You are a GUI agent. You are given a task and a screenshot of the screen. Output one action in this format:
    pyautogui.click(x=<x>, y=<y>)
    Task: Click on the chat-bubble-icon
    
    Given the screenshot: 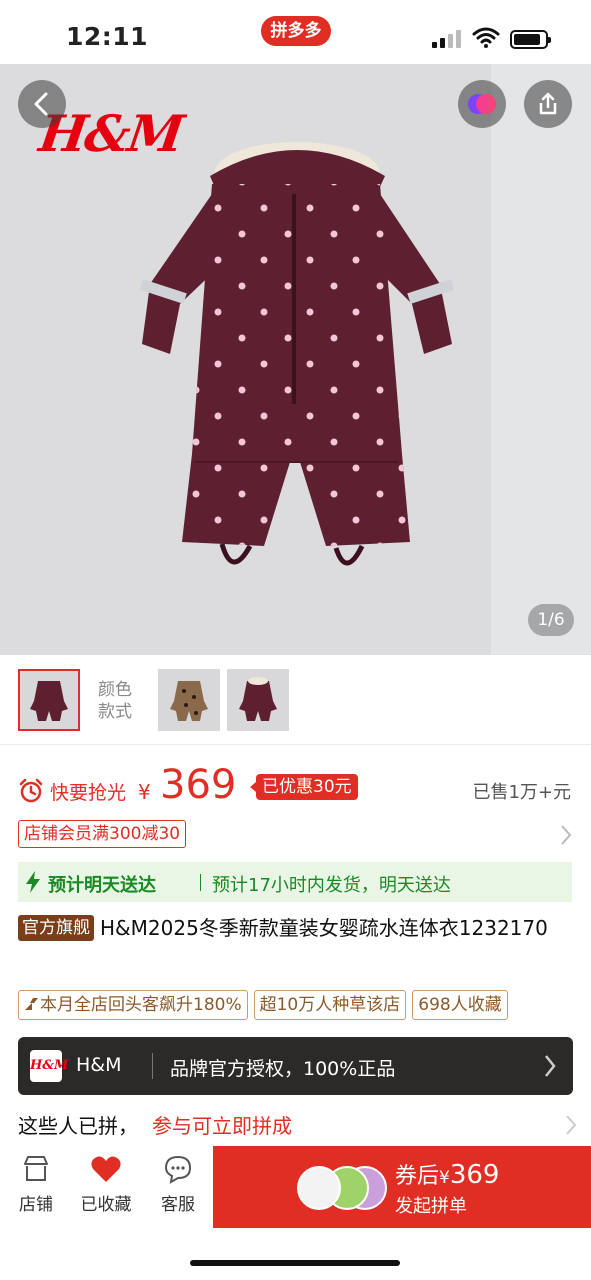 What is the action you would take?
    pyautogui.click(x=178, y=1169)
    